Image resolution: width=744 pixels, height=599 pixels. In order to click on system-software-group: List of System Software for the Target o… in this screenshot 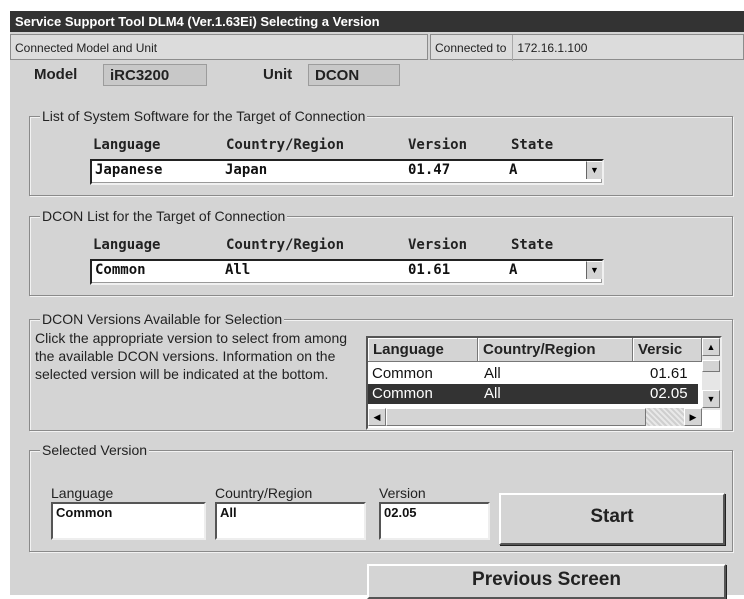, I will do `click(381, 152)`.